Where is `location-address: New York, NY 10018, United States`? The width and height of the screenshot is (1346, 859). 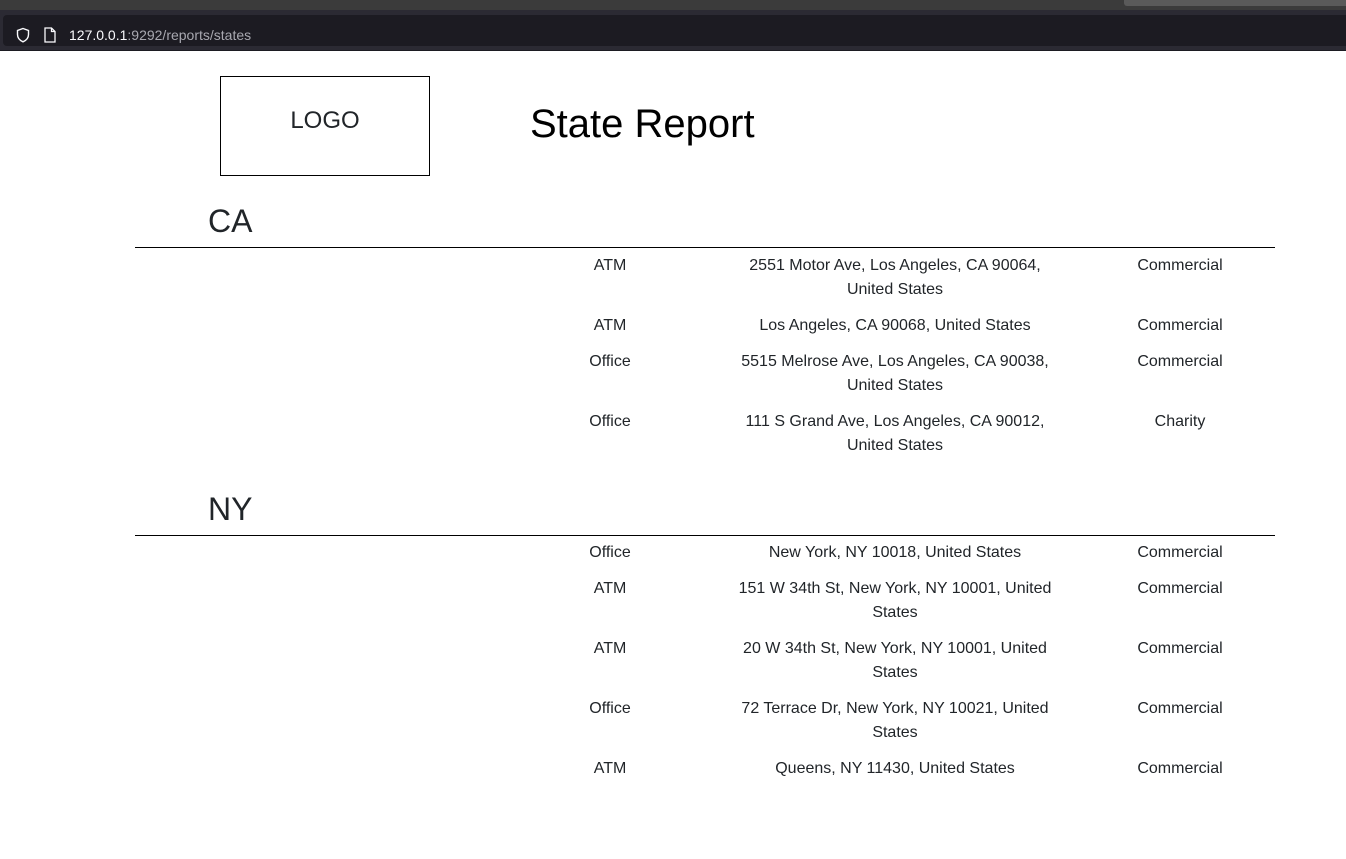 location-address: New York, NY 10018, United States is located at coordinates (895, 553).